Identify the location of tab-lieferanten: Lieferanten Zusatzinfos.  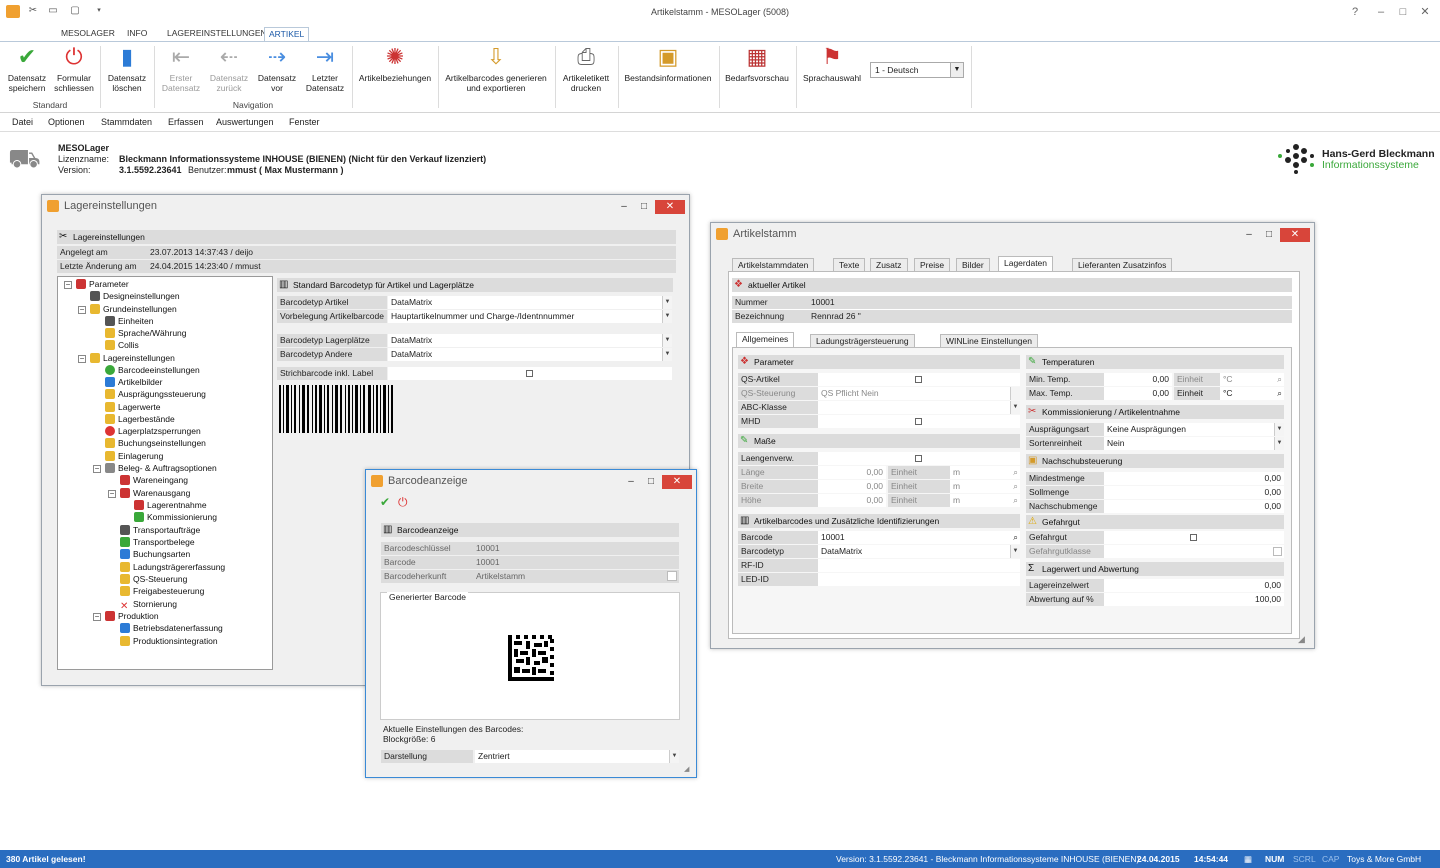
(1122, 264).